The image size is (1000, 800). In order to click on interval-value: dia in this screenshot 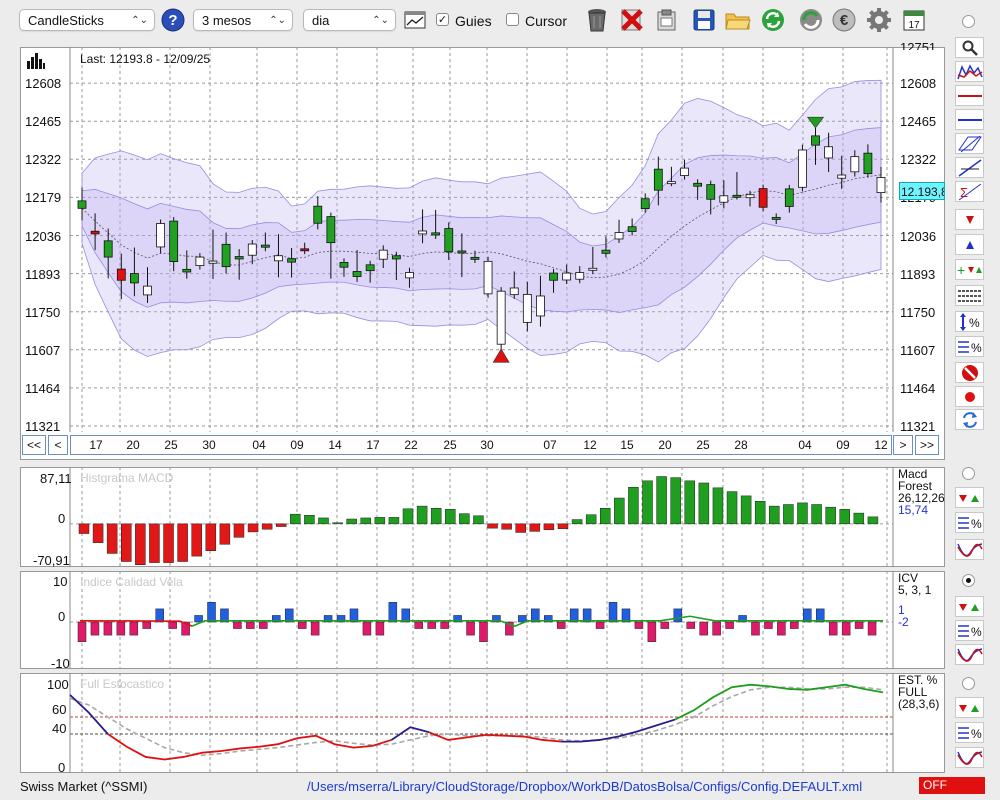, I will do `click(321, 20)`.